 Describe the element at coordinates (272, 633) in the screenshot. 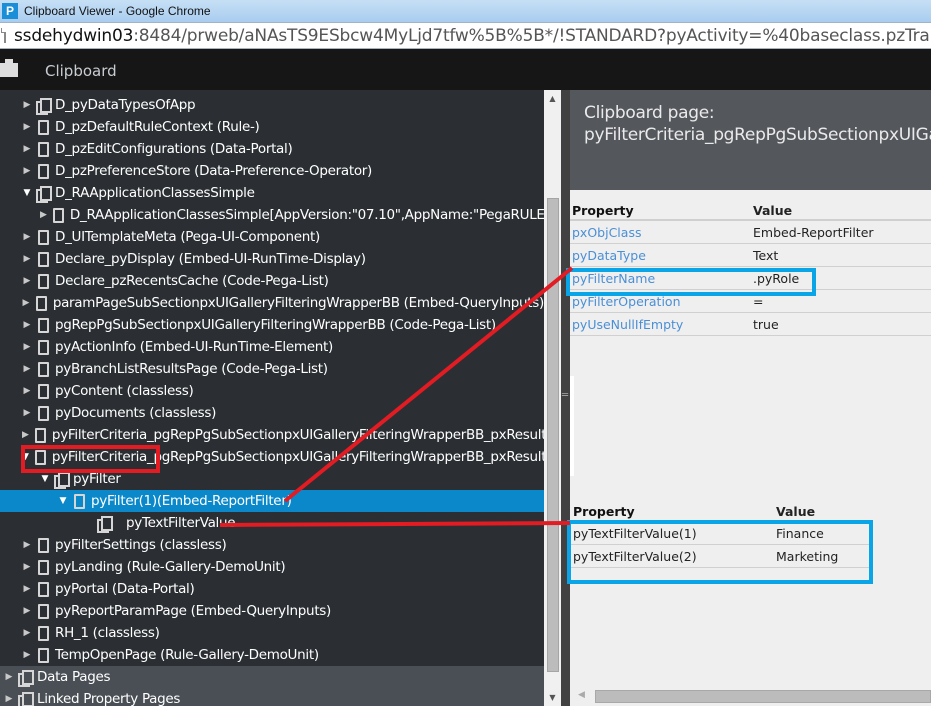

I see `tree-row: ▶ RH_1 (classless)` at that location.